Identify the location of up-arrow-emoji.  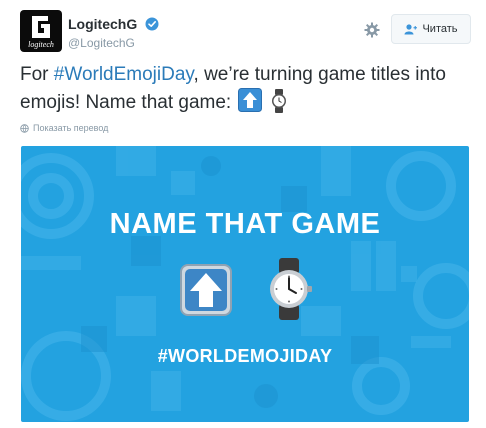
(250, 100).